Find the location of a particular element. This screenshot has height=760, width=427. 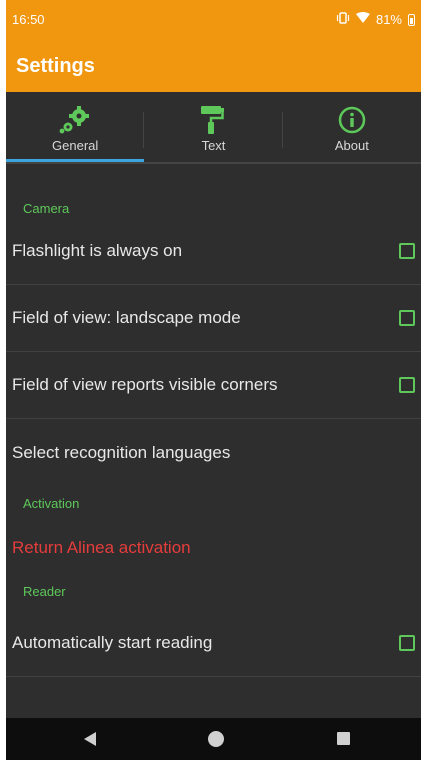

setting-field-of-view-landscape: Field of view: landscape mode is located at coordinates (213, 318).